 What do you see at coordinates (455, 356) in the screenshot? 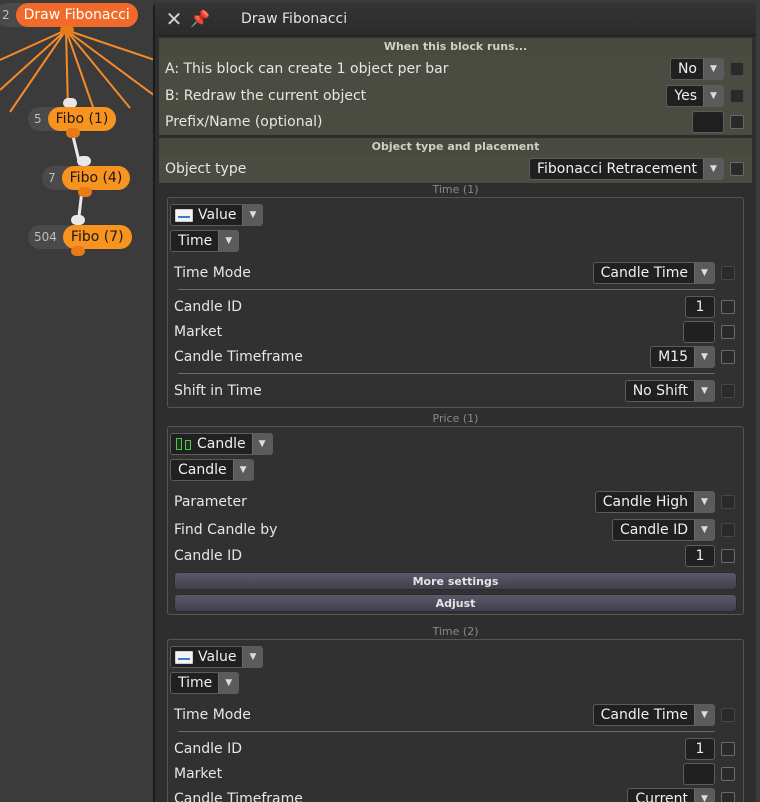
I see `time-1-timeframe-row: Candle Timeframe M15 ▼` at bounding box center [455, 356].